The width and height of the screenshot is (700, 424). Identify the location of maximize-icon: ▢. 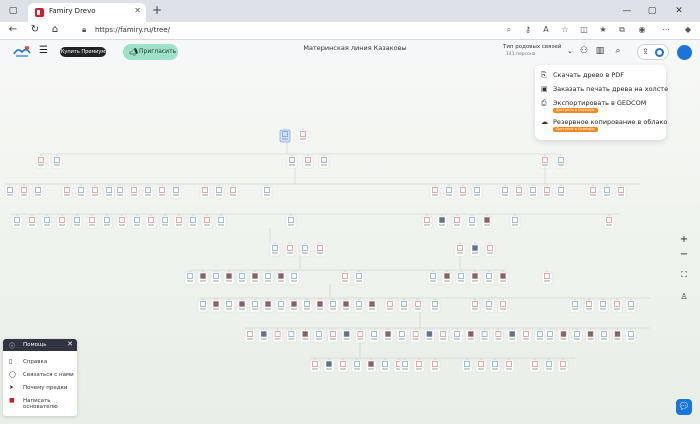
(652, 11).